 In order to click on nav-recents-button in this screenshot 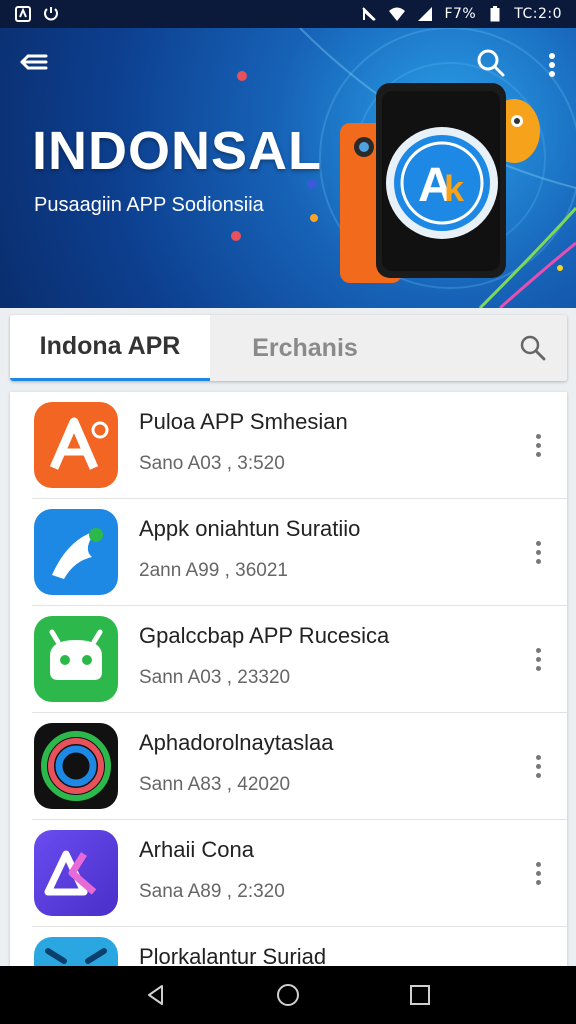, I will do `click(420, 995)`.